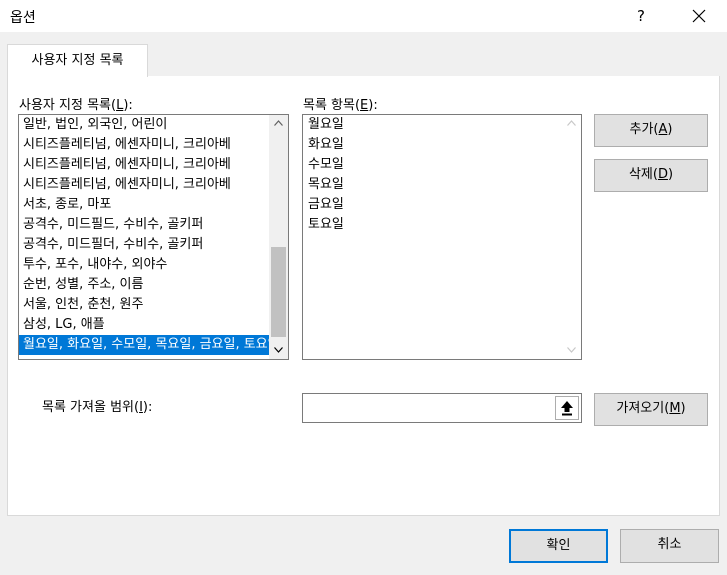 The width and height of the screenshot is (727, 575). I want to click on list-entry-line: 금요일, so click(326, 204).